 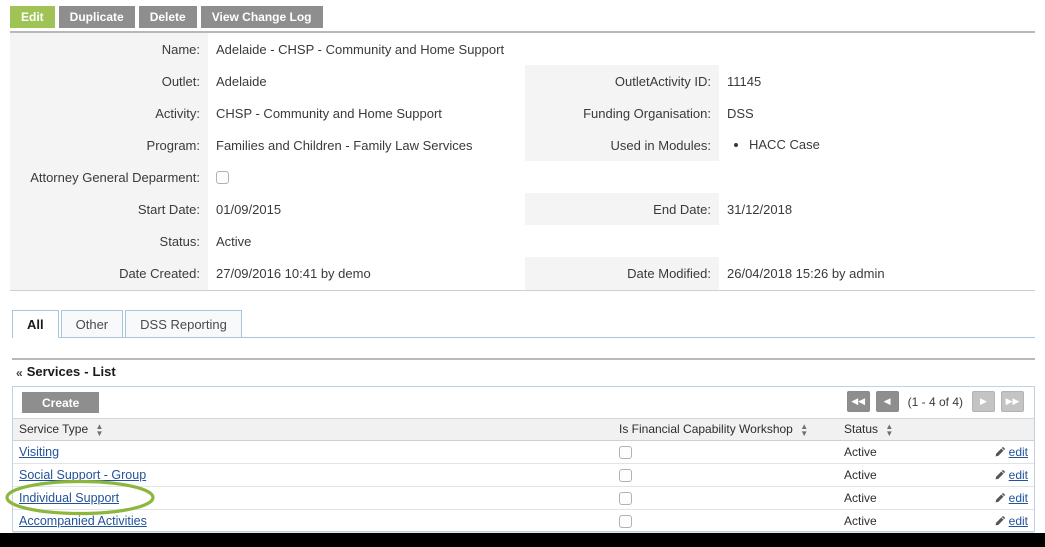 I want to click on attorney-general-value, so click(x=616, y=177).